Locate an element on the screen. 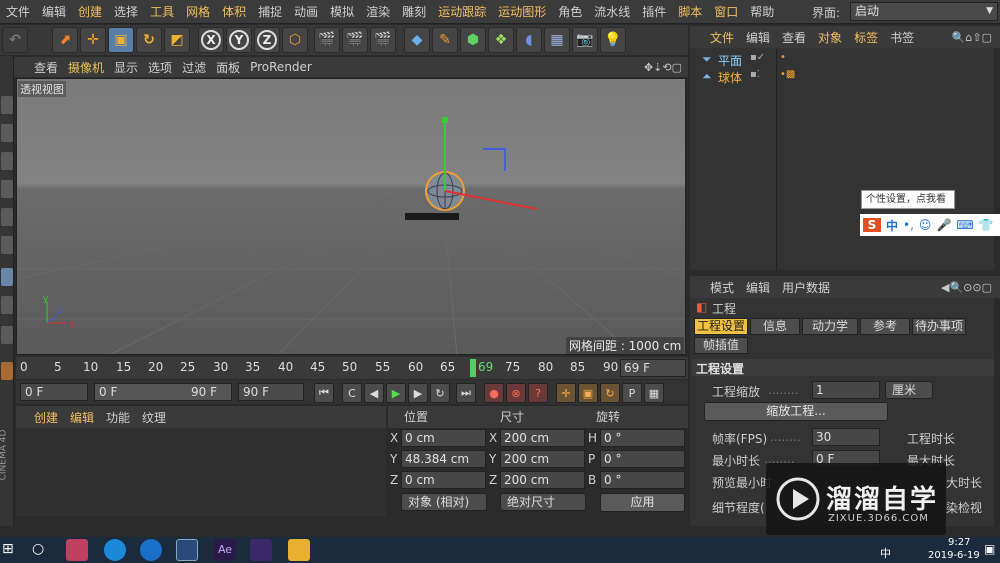 This screenshot has height=563, width=1000. fps-field: 30 is located at coordinates (846, 437).